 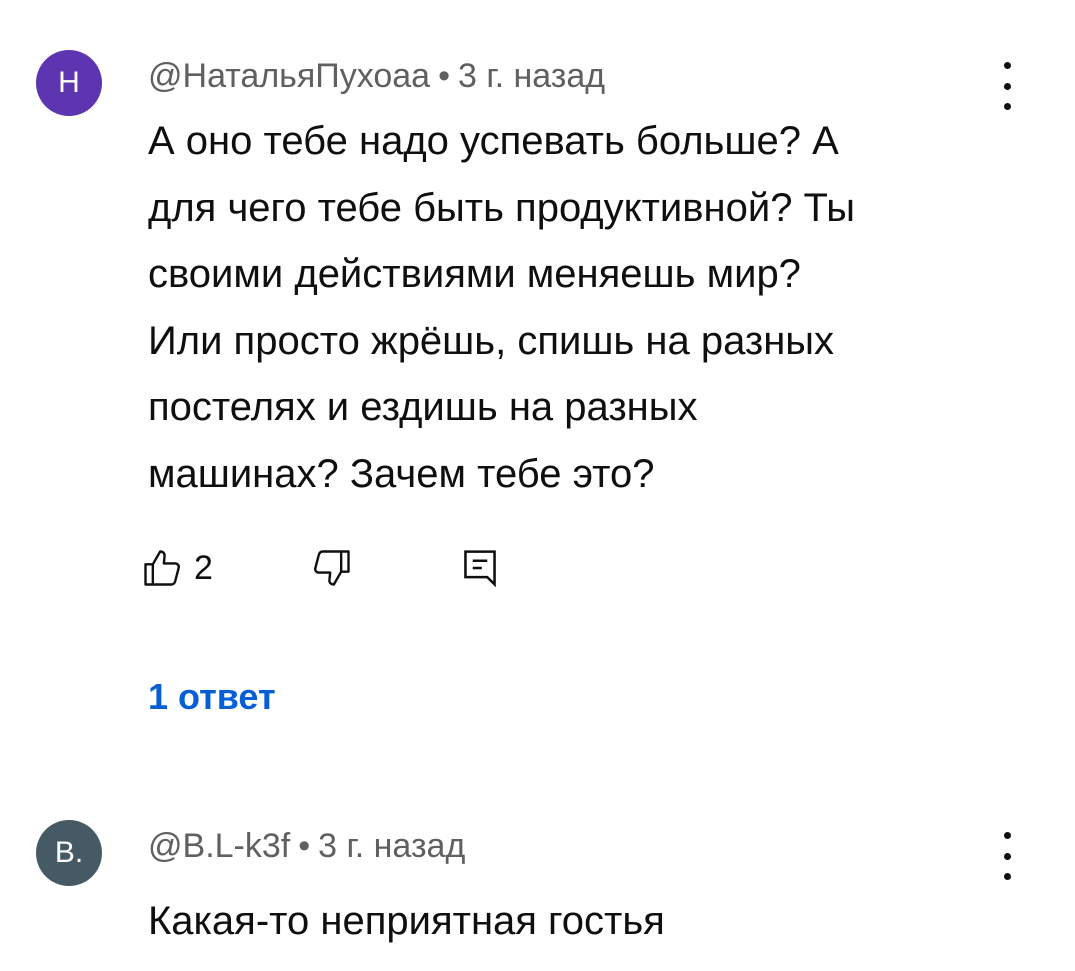 I want to click on dislike-button, so click(x=332, y=568).